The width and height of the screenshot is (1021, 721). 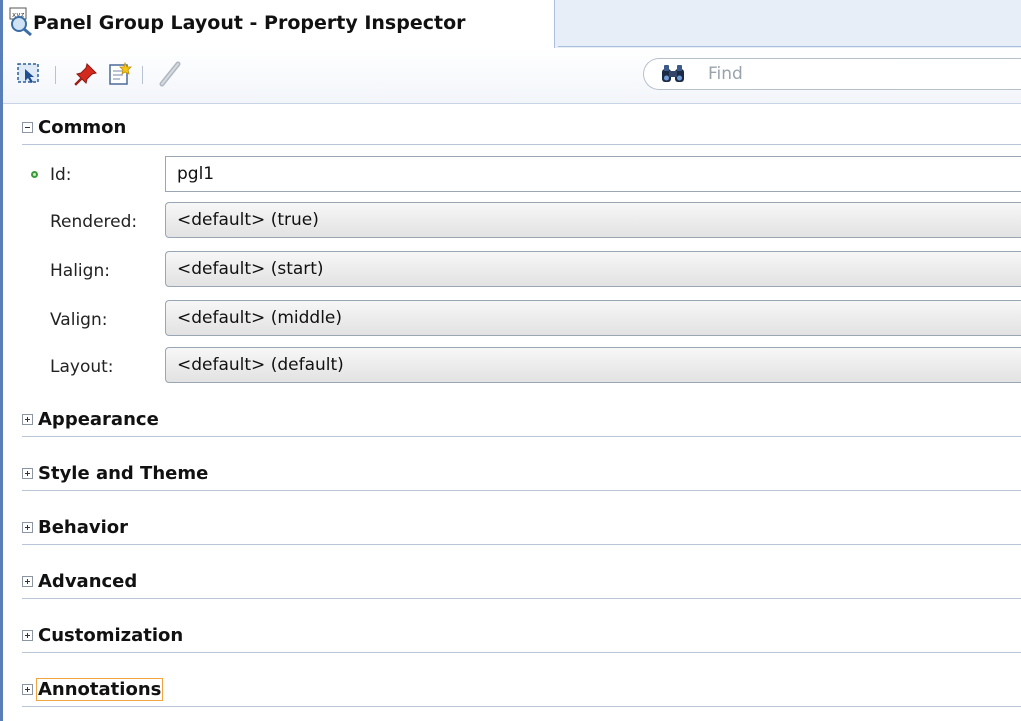 What do you see at coordinates (123, 473) in the screenshot?
I see `section-style-and-theme-label: Style and Theme` at bounding box center [123, 473].